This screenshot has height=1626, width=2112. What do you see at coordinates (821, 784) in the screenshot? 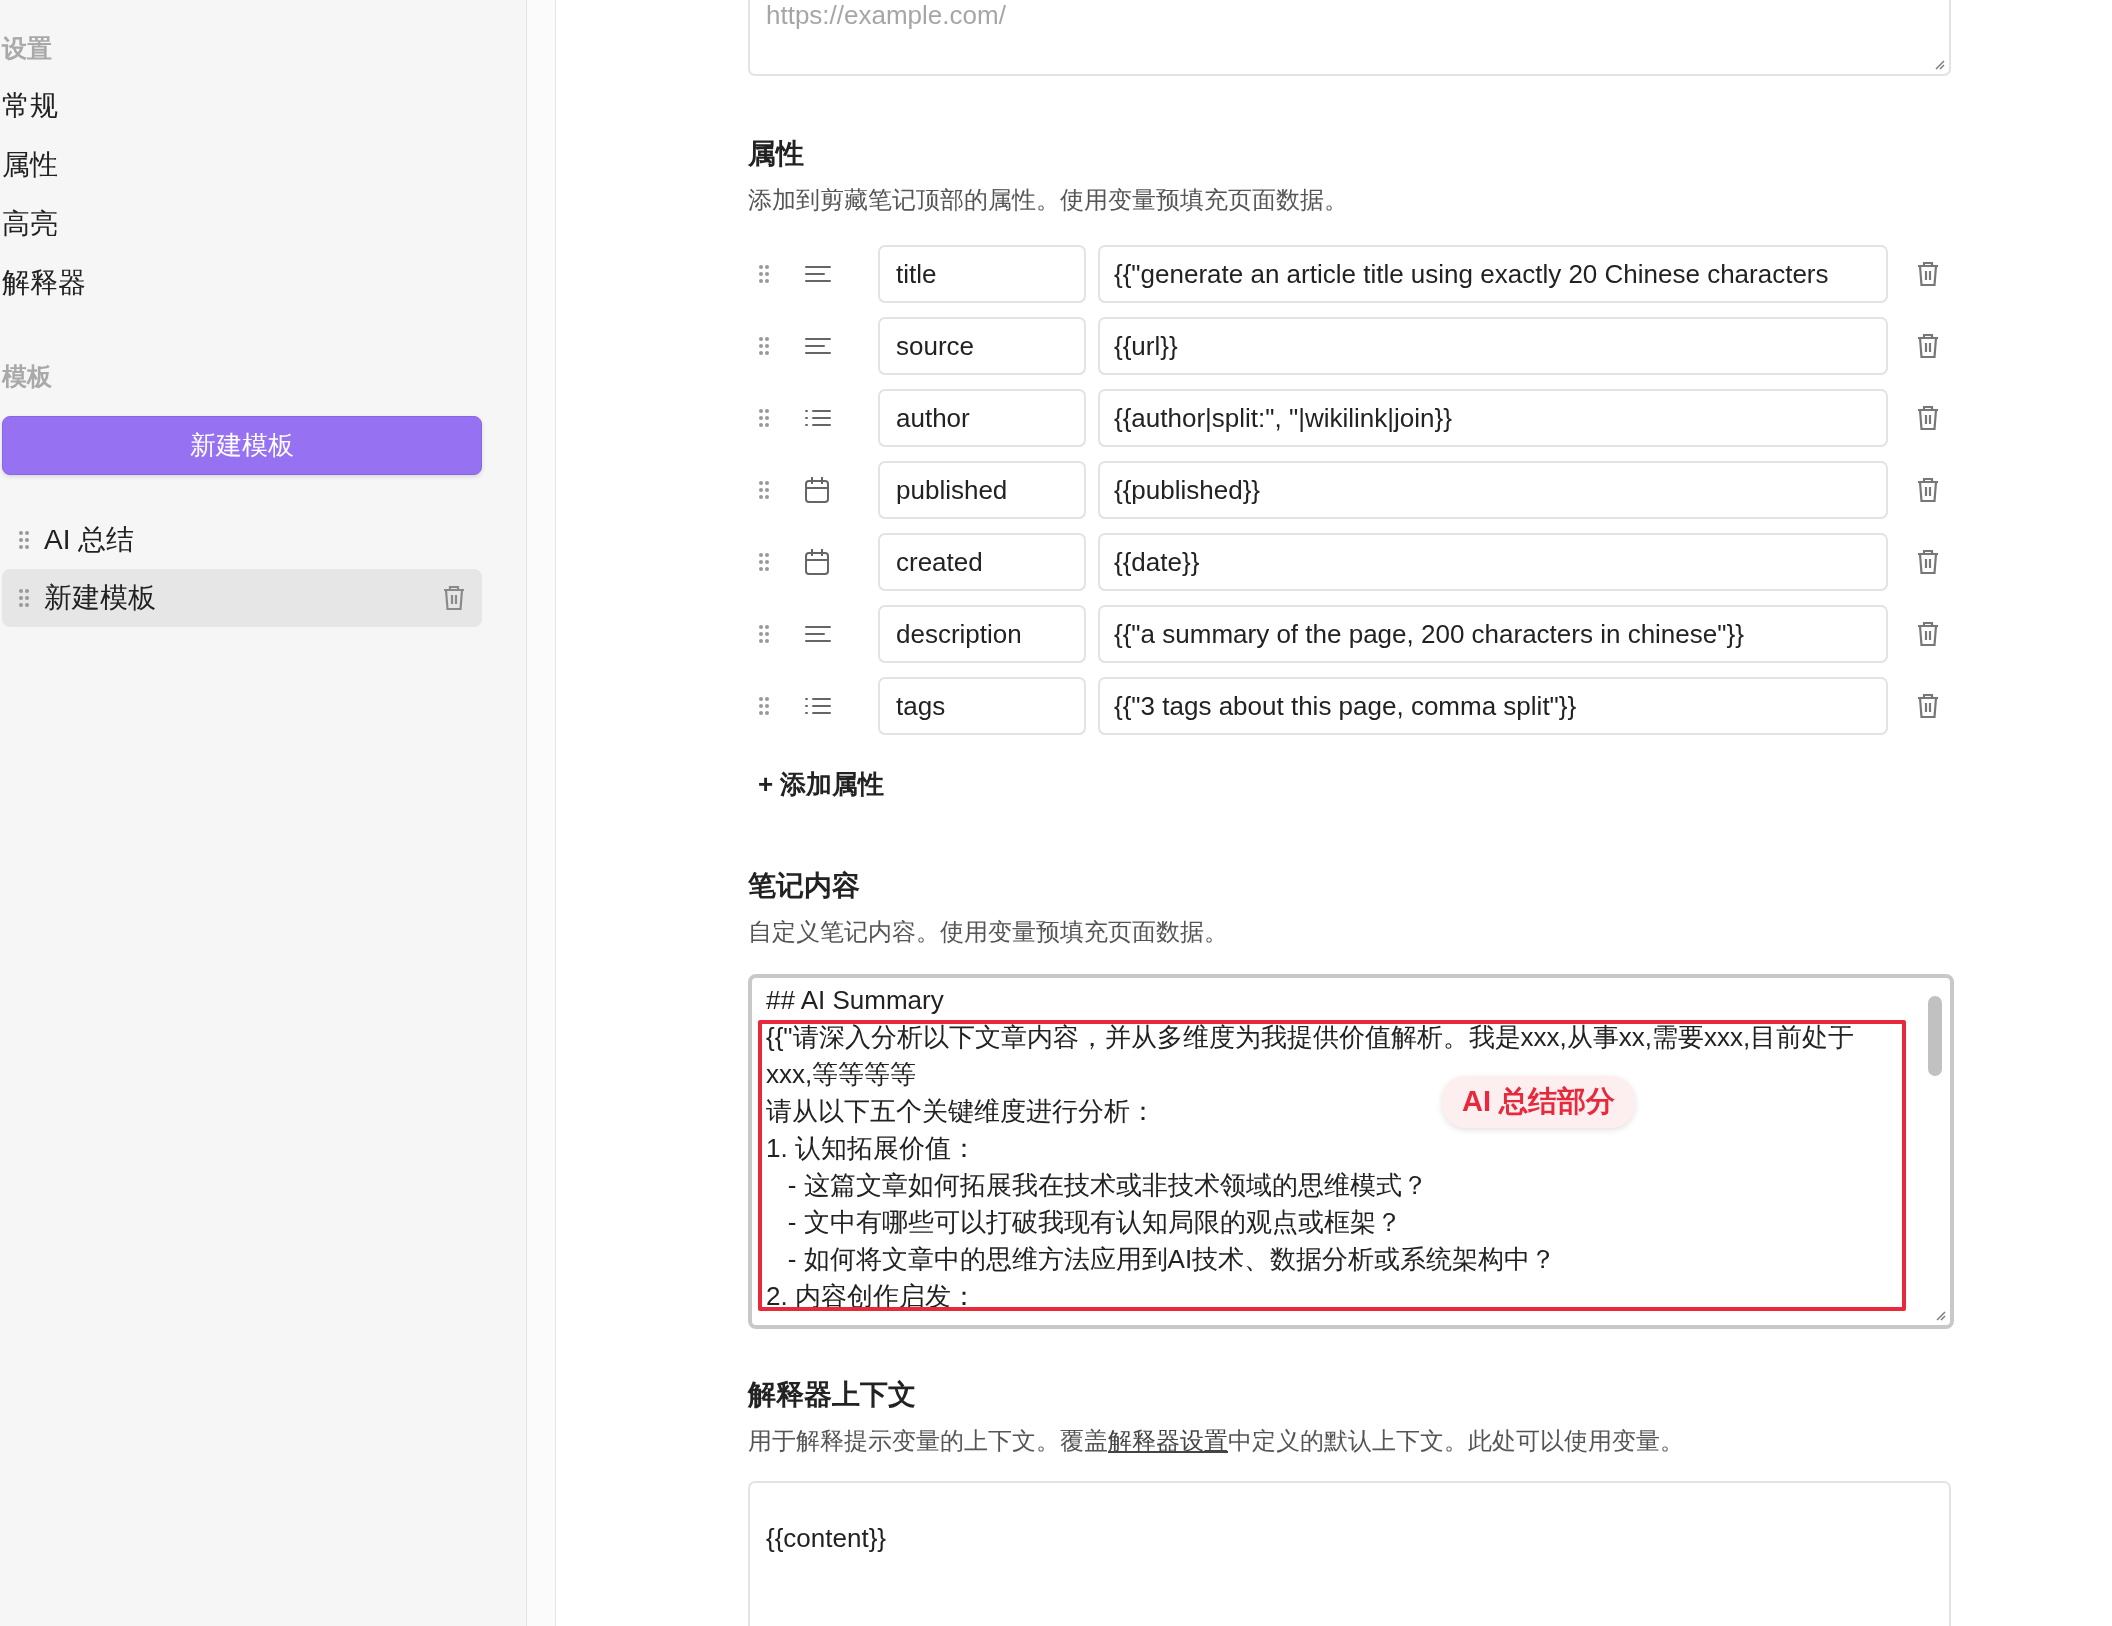
I see `add-property-button: + 添加属性` at bounding box center [821, 784].